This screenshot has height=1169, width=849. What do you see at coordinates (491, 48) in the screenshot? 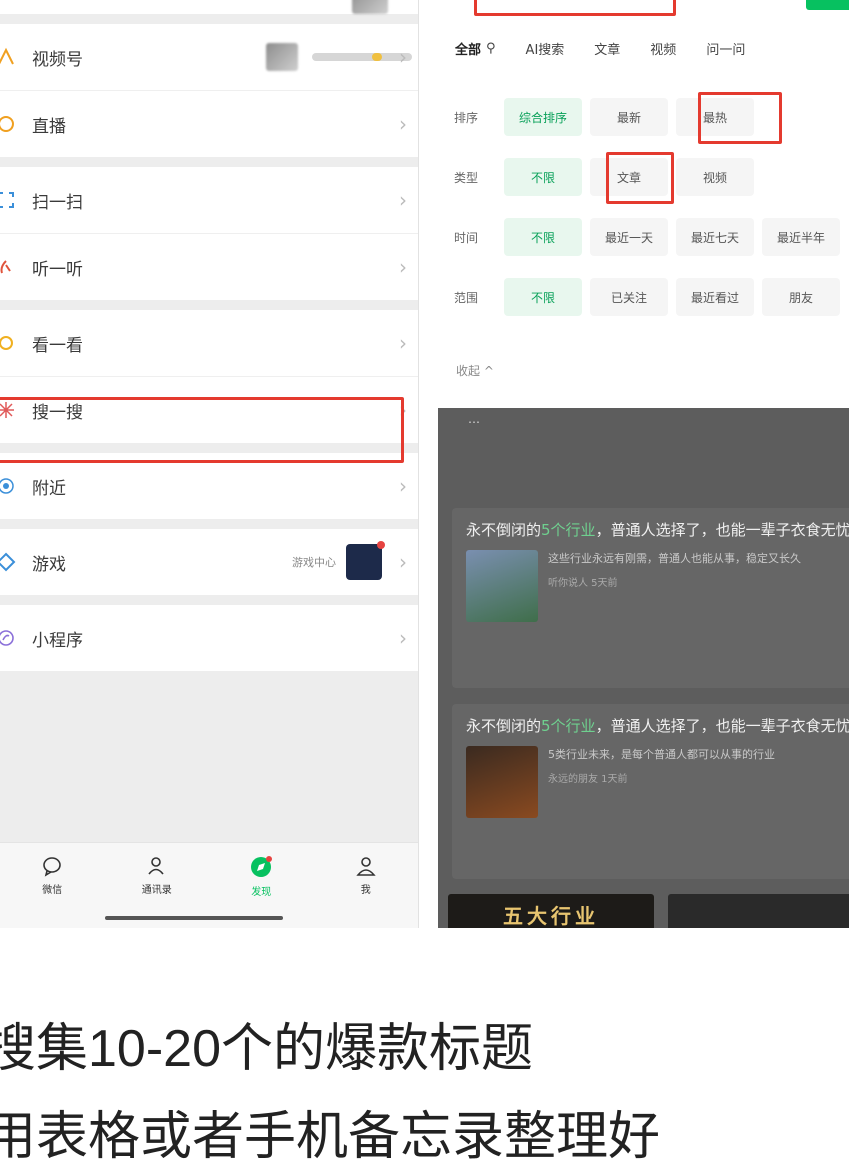
I see `filter-icon: ⚲` at bounding box center [491, 48].